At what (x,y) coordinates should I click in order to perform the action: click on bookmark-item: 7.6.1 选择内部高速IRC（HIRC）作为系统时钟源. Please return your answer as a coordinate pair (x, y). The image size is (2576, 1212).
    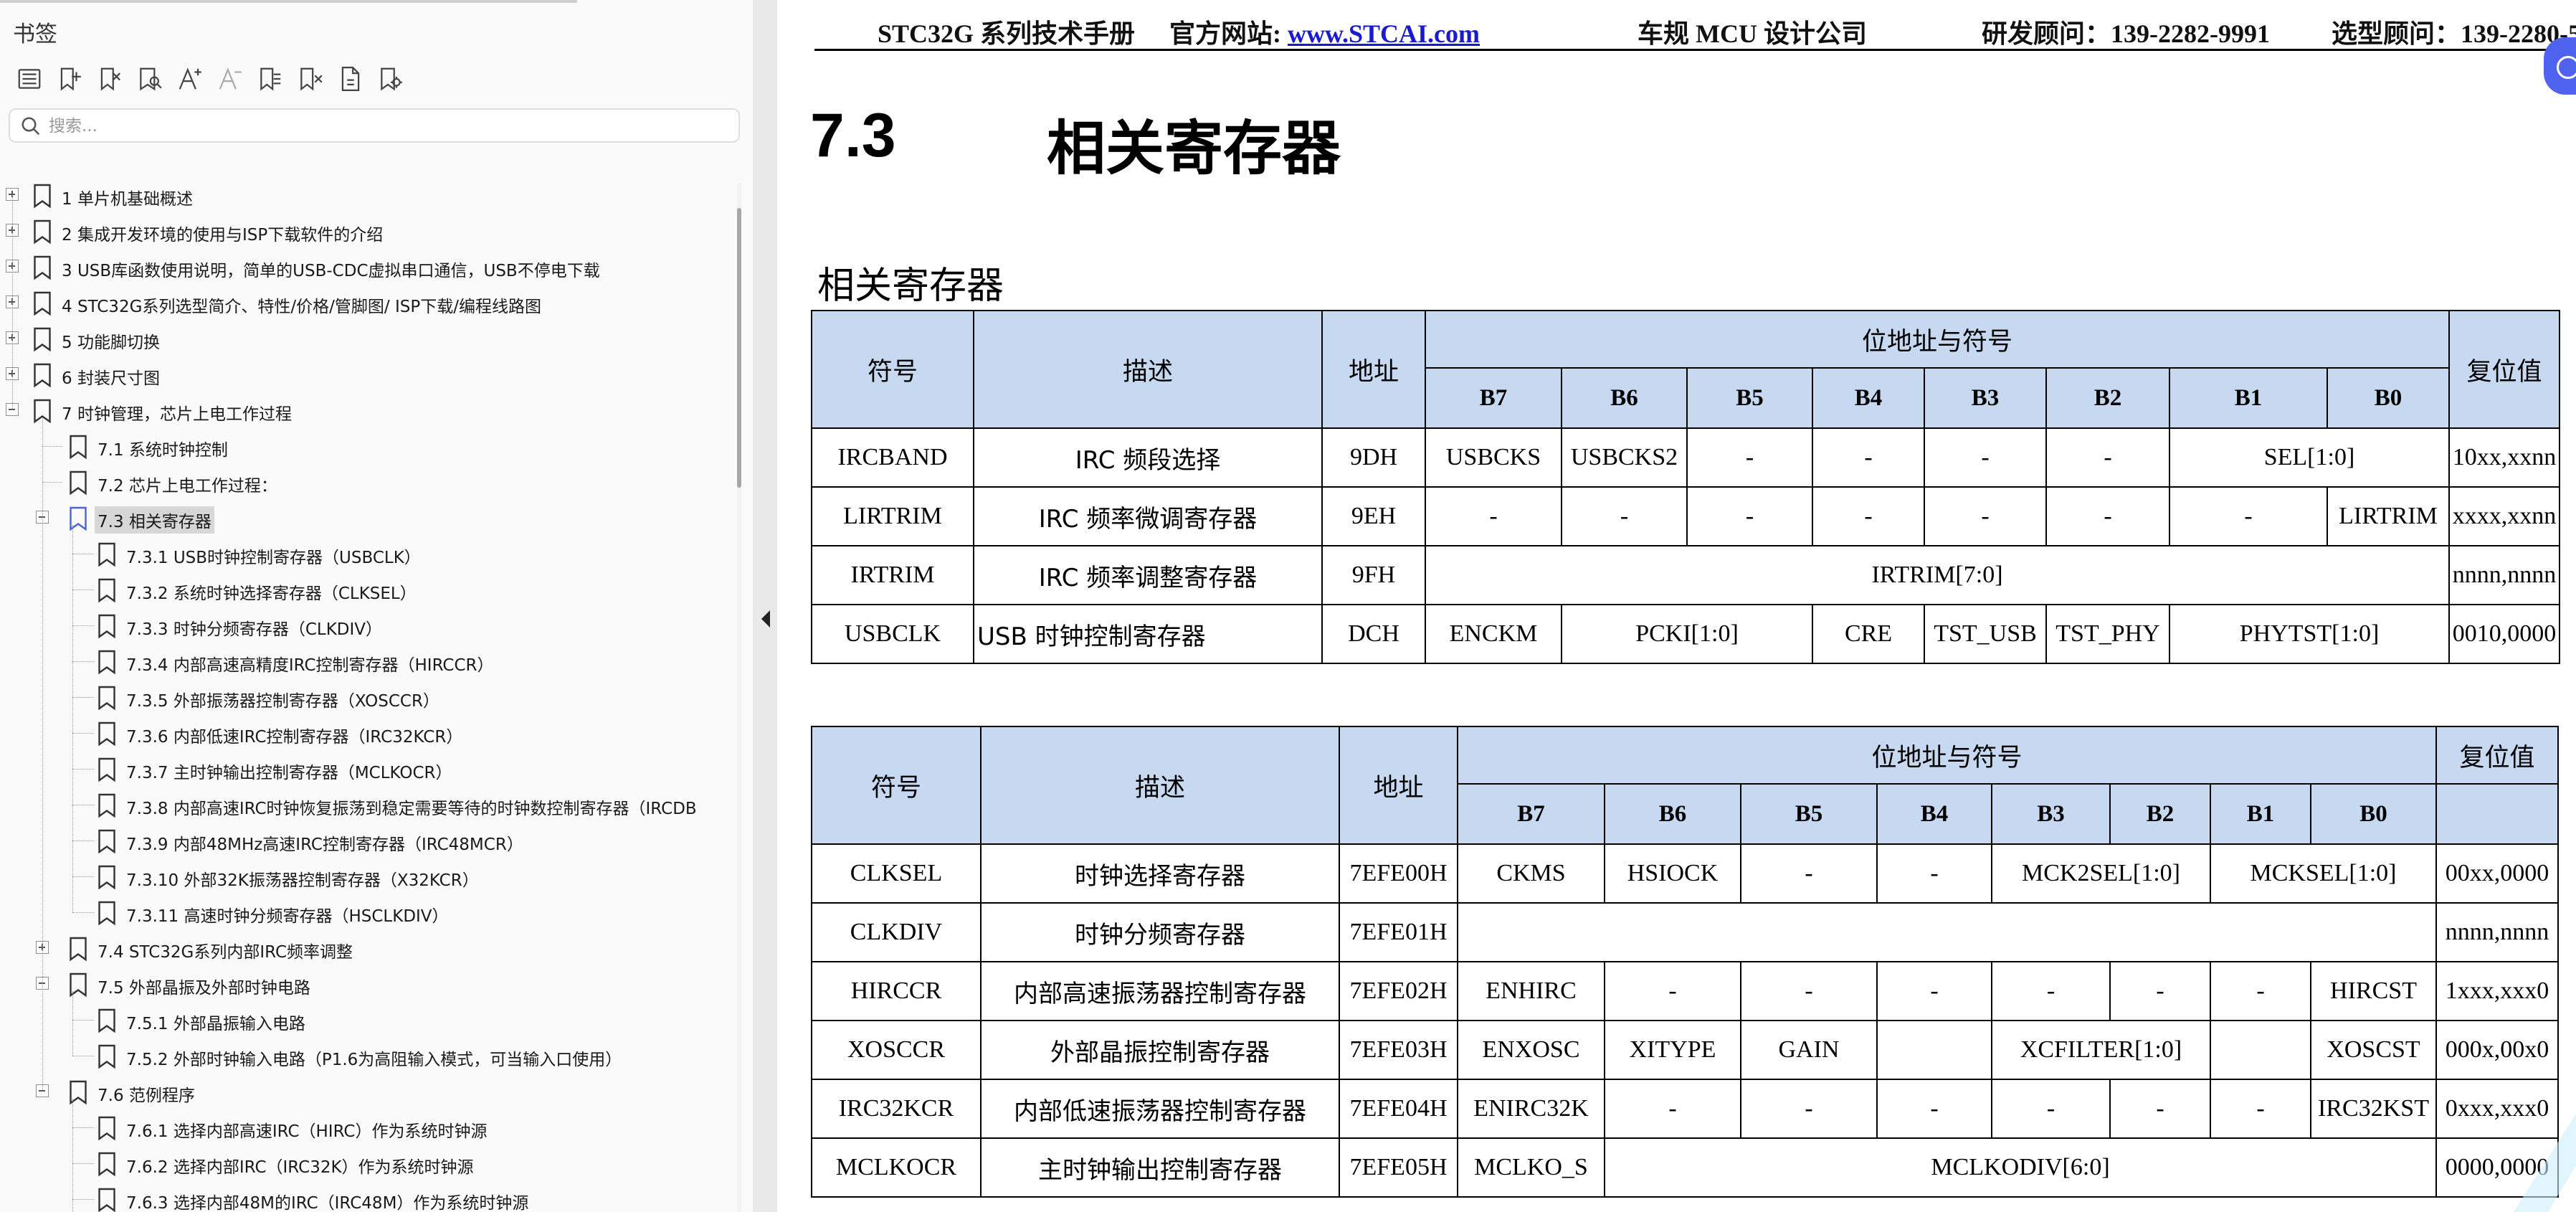
    Looking at the image, I should click on (362, 1127).